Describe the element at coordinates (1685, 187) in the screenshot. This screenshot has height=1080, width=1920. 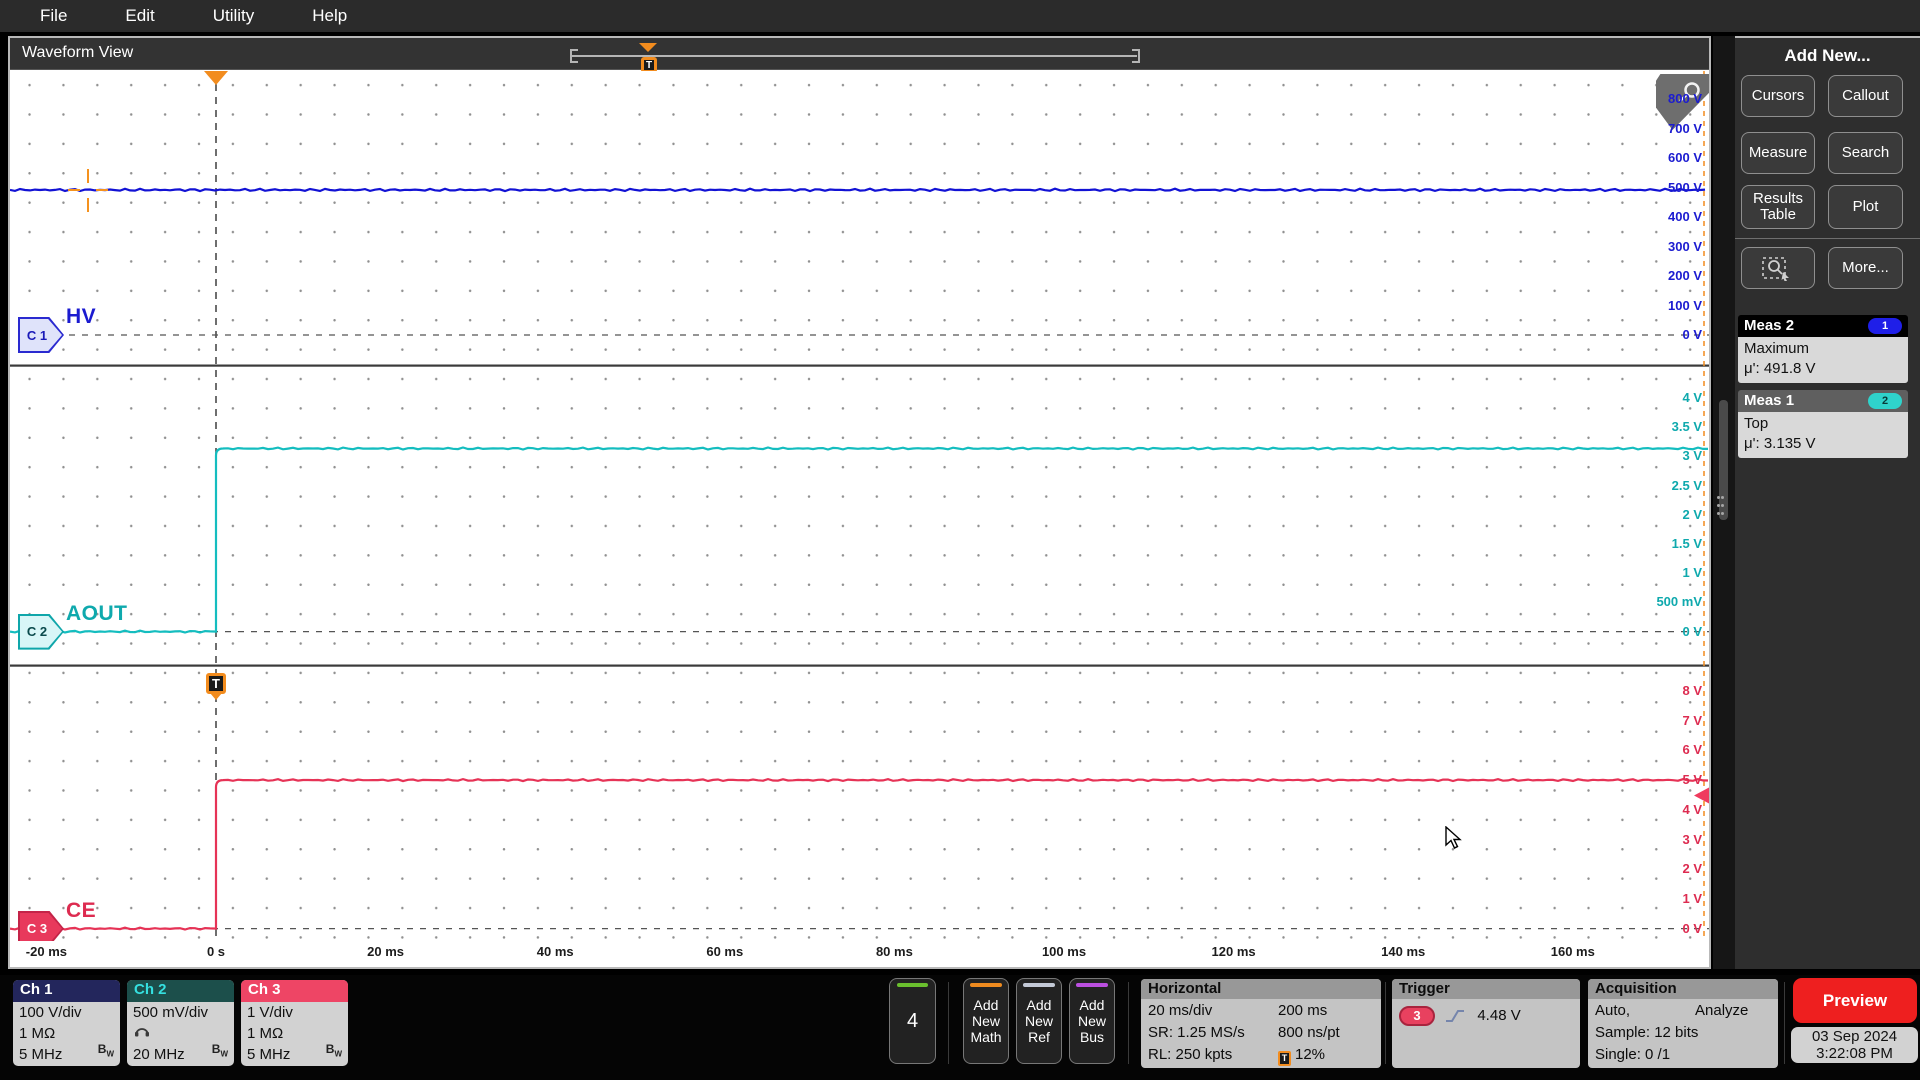
I see `y-label: 500 V` at that location.